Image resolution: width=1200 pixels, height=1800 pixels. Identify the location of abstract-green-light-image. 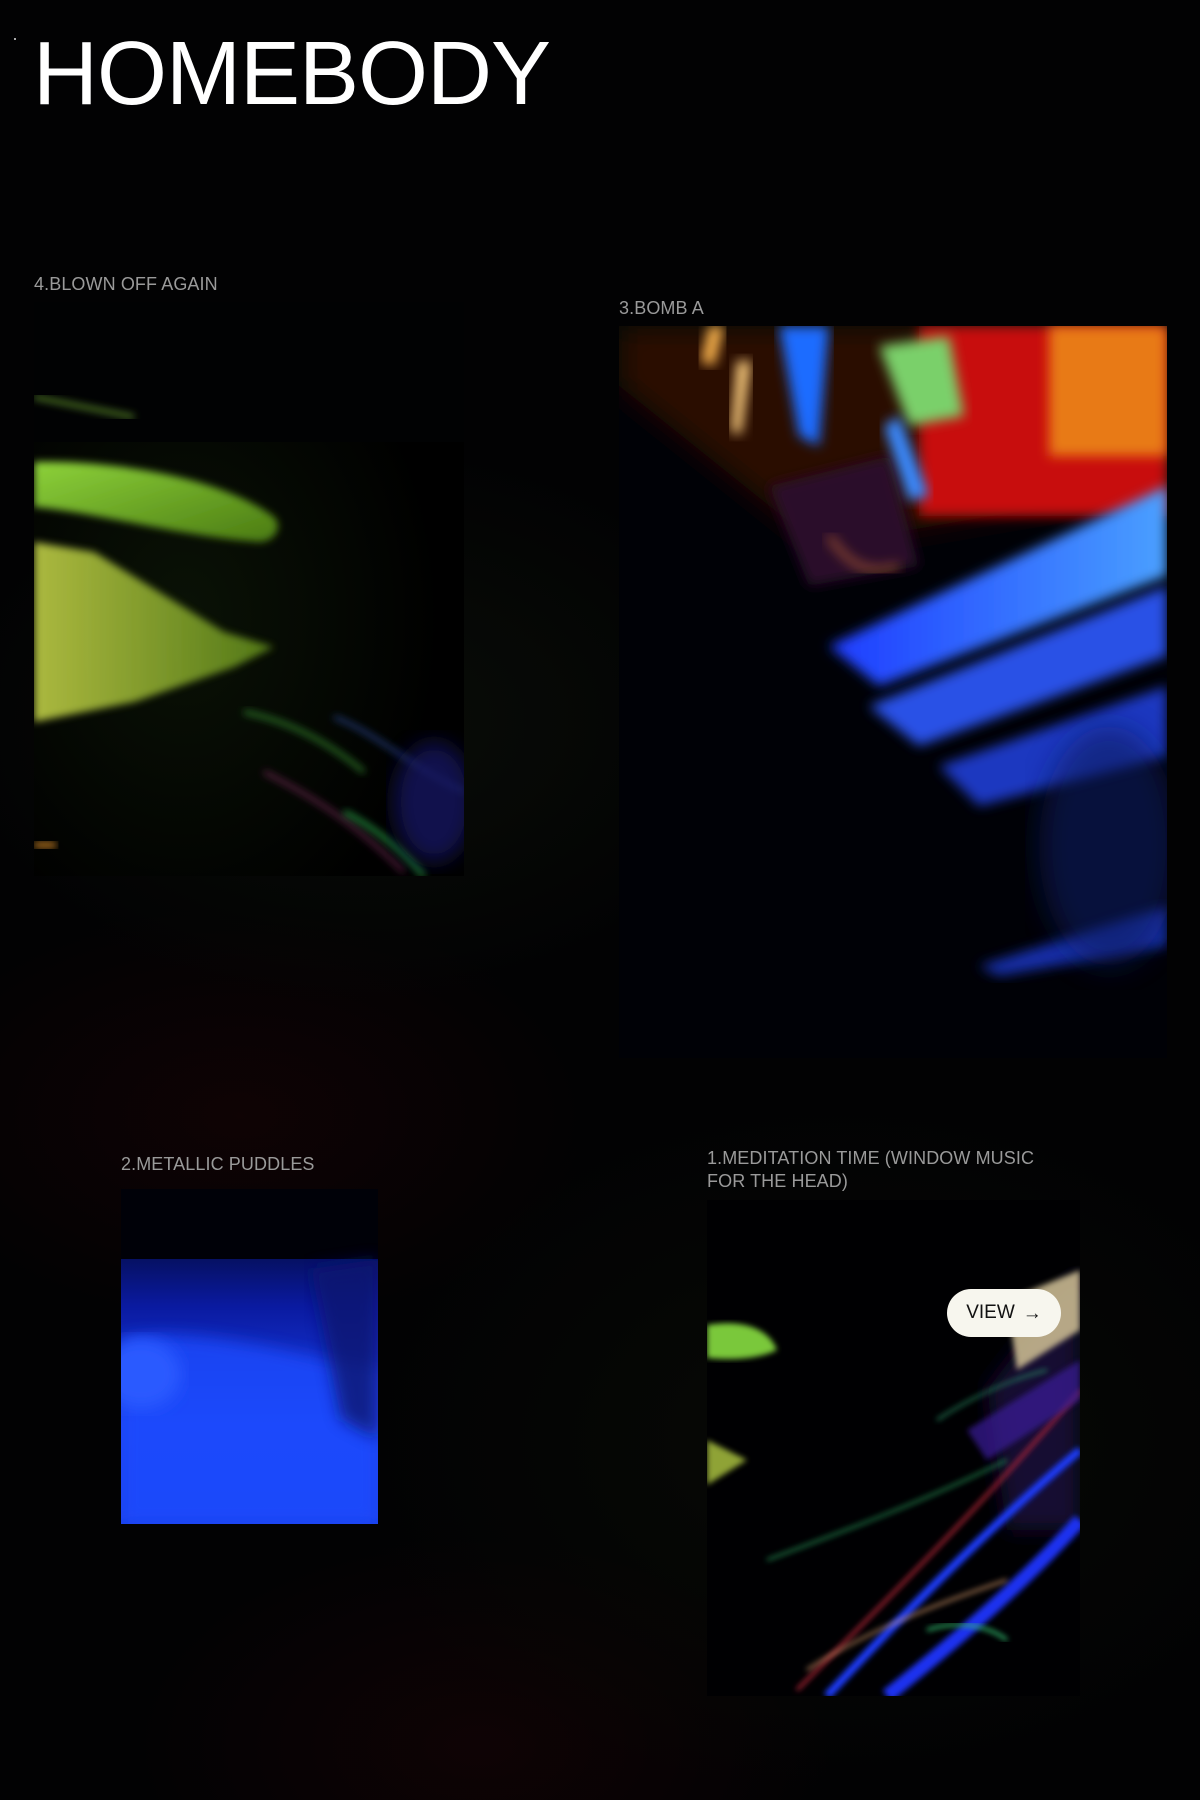
(249, 589).